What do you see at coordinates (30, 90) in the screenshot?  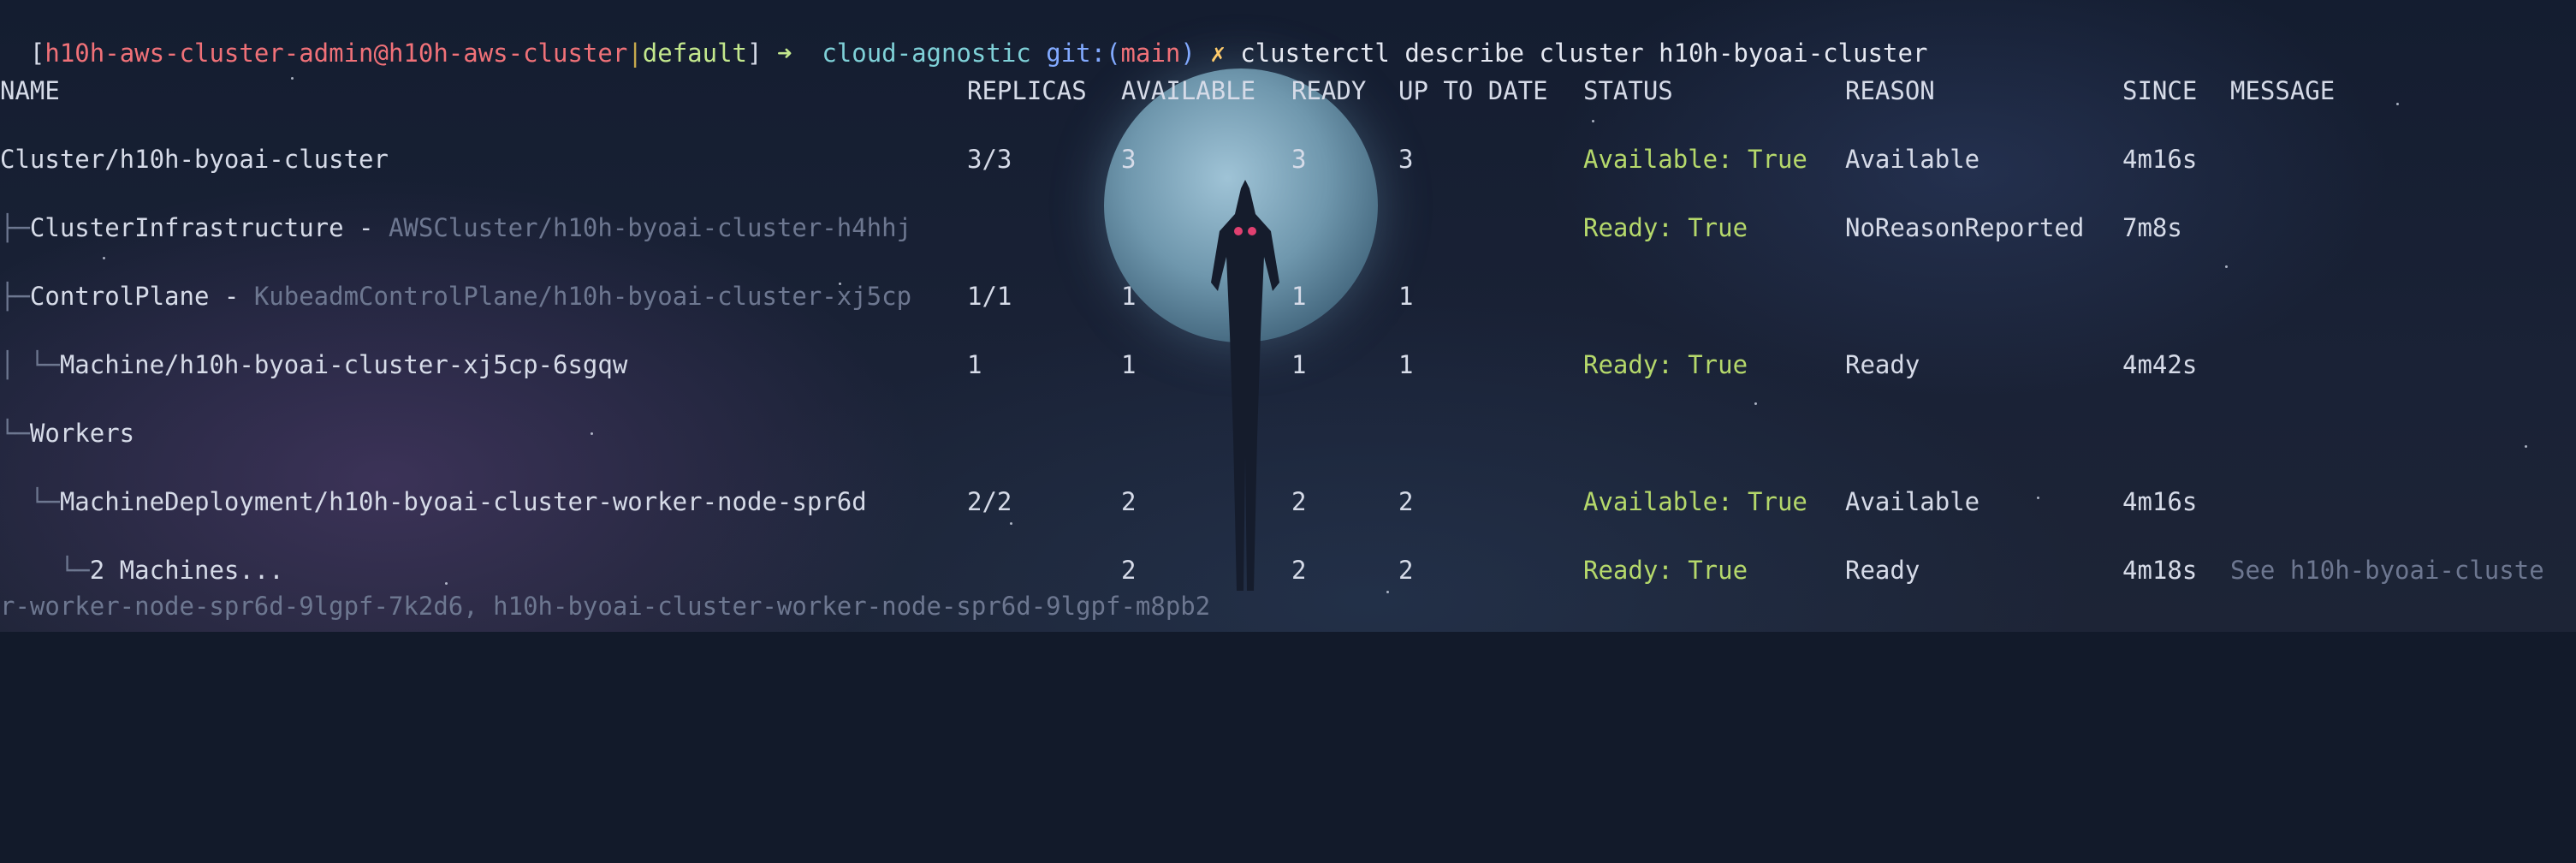 I see `header-name: NAME` at bounding box center [30, 90].